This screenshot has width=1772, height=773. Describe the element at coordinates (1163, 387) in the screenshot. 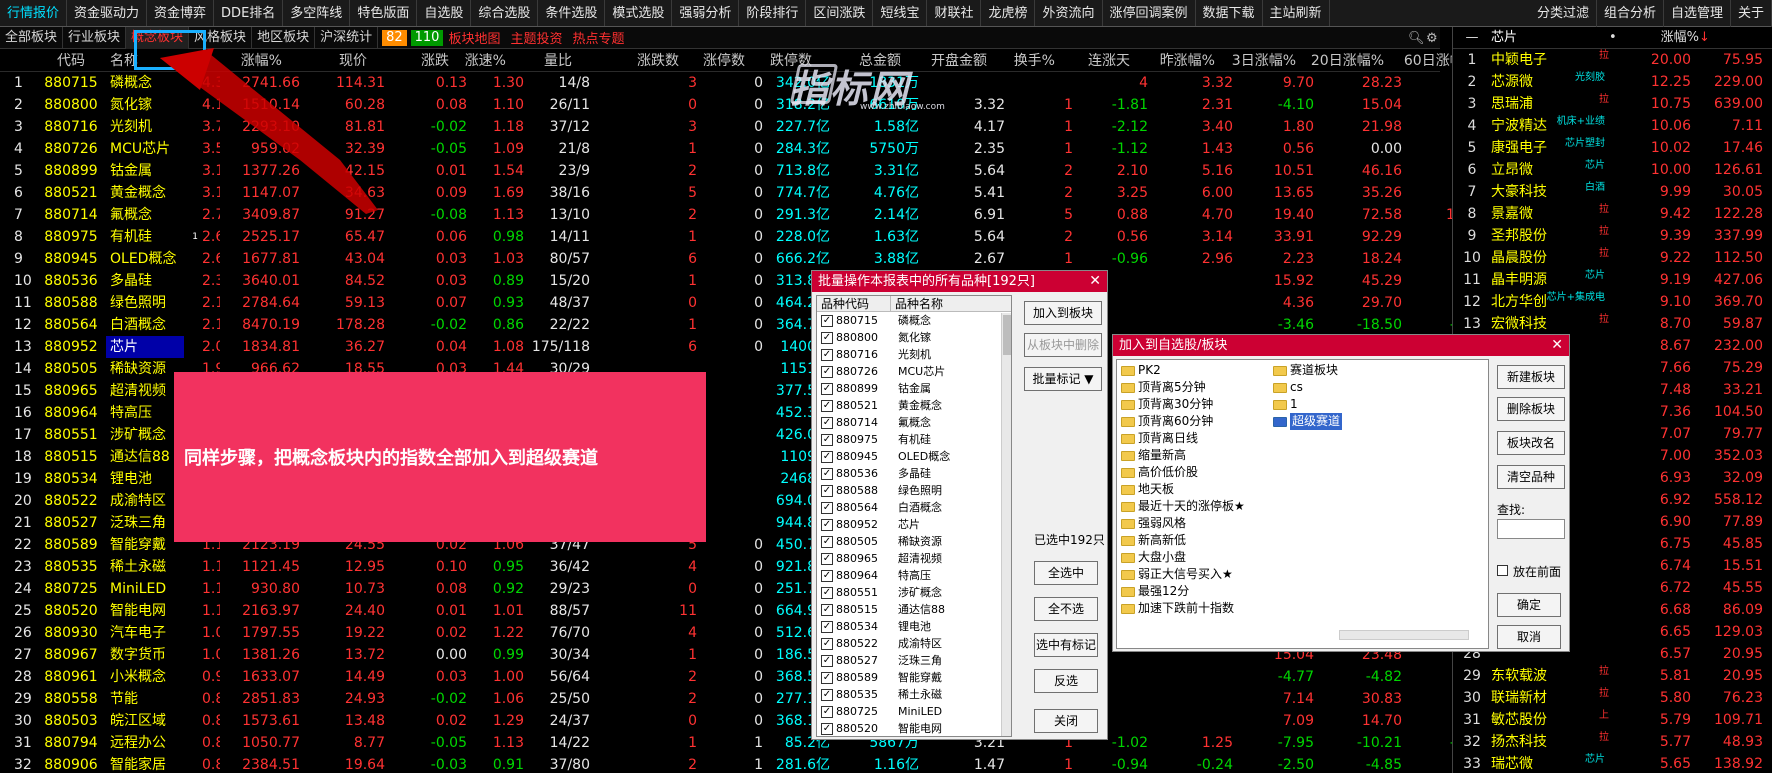

I see `board-folder: 顶背离5分钟` at that location.